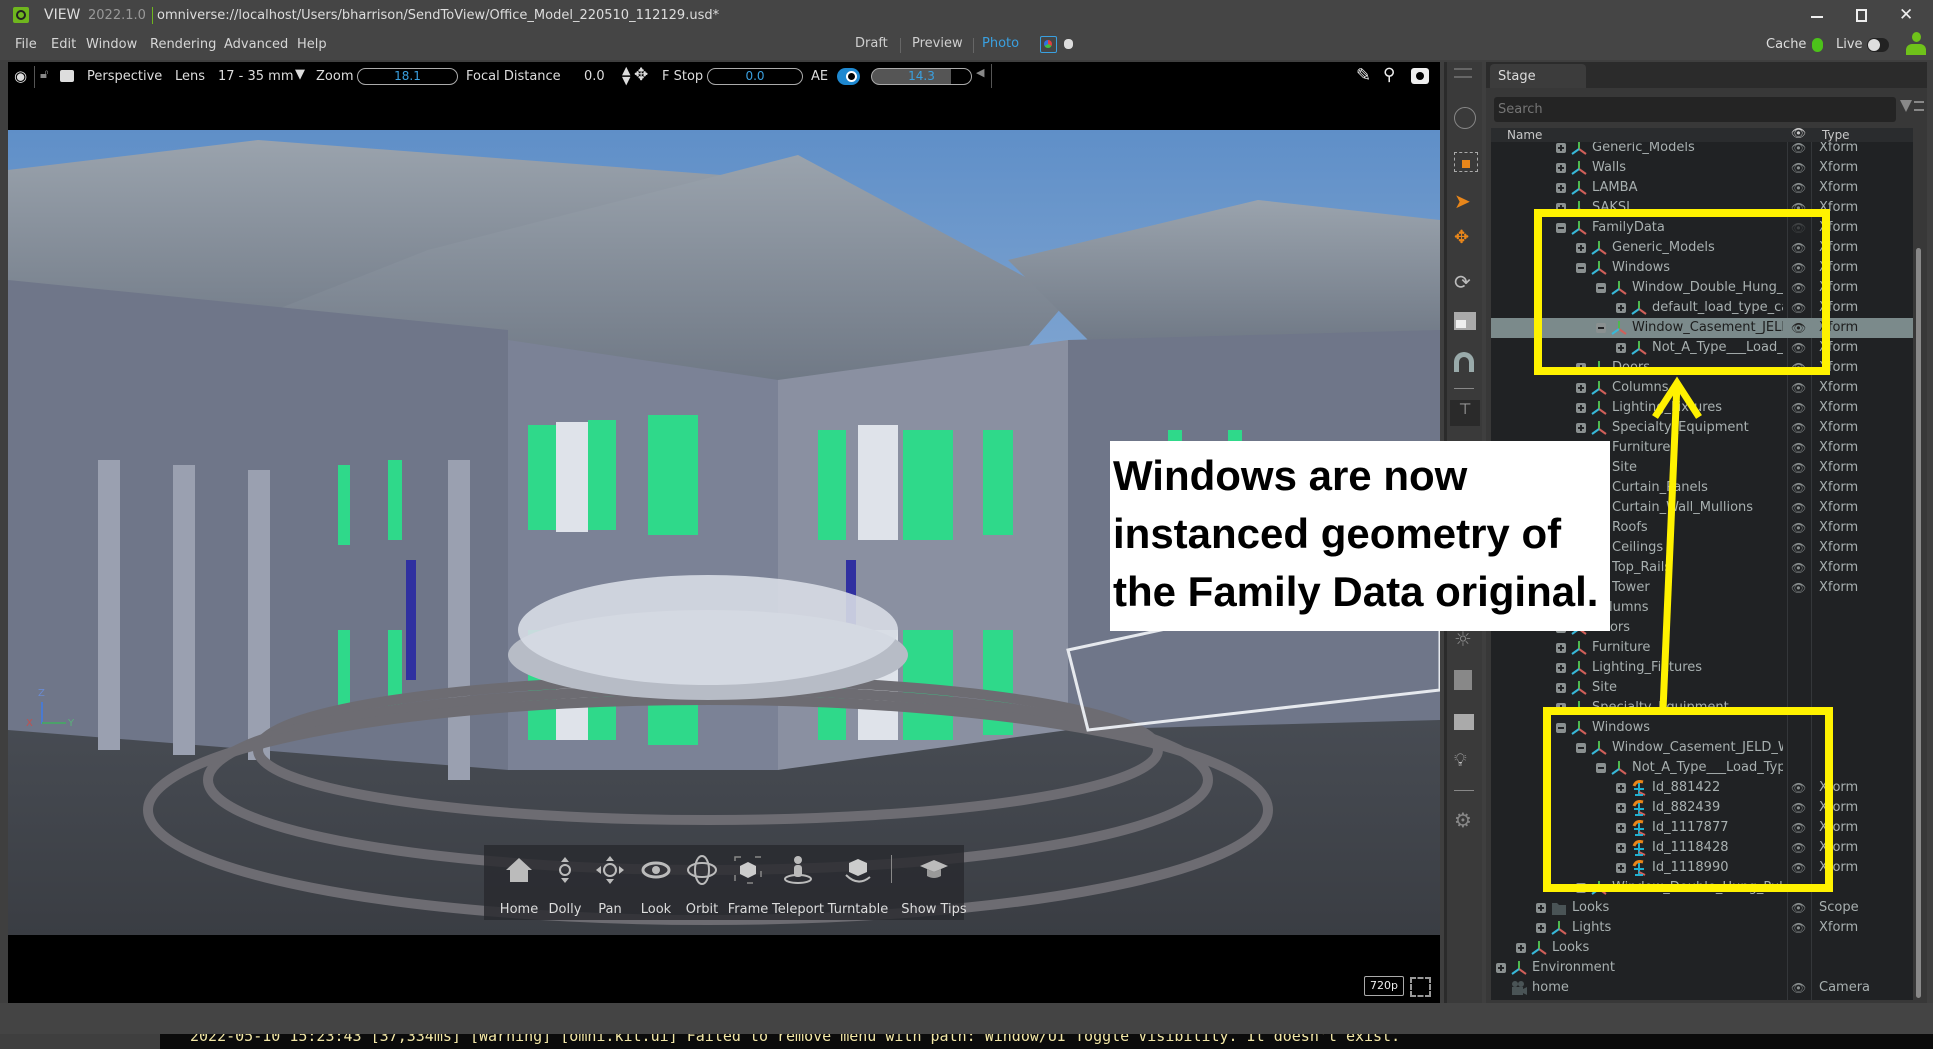  Describe the element at coordinates (594, 76) in the screenshot. I see `focal-distance-value: 0.0` at that location.